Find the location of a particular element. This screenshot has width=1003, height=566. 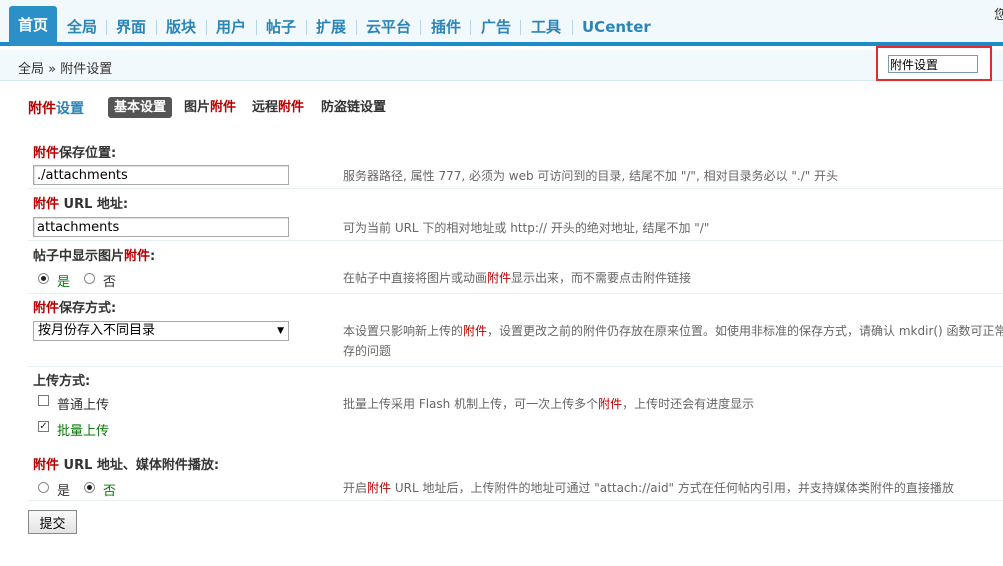

media-play-no-radio is located at coordinates (89, 487).